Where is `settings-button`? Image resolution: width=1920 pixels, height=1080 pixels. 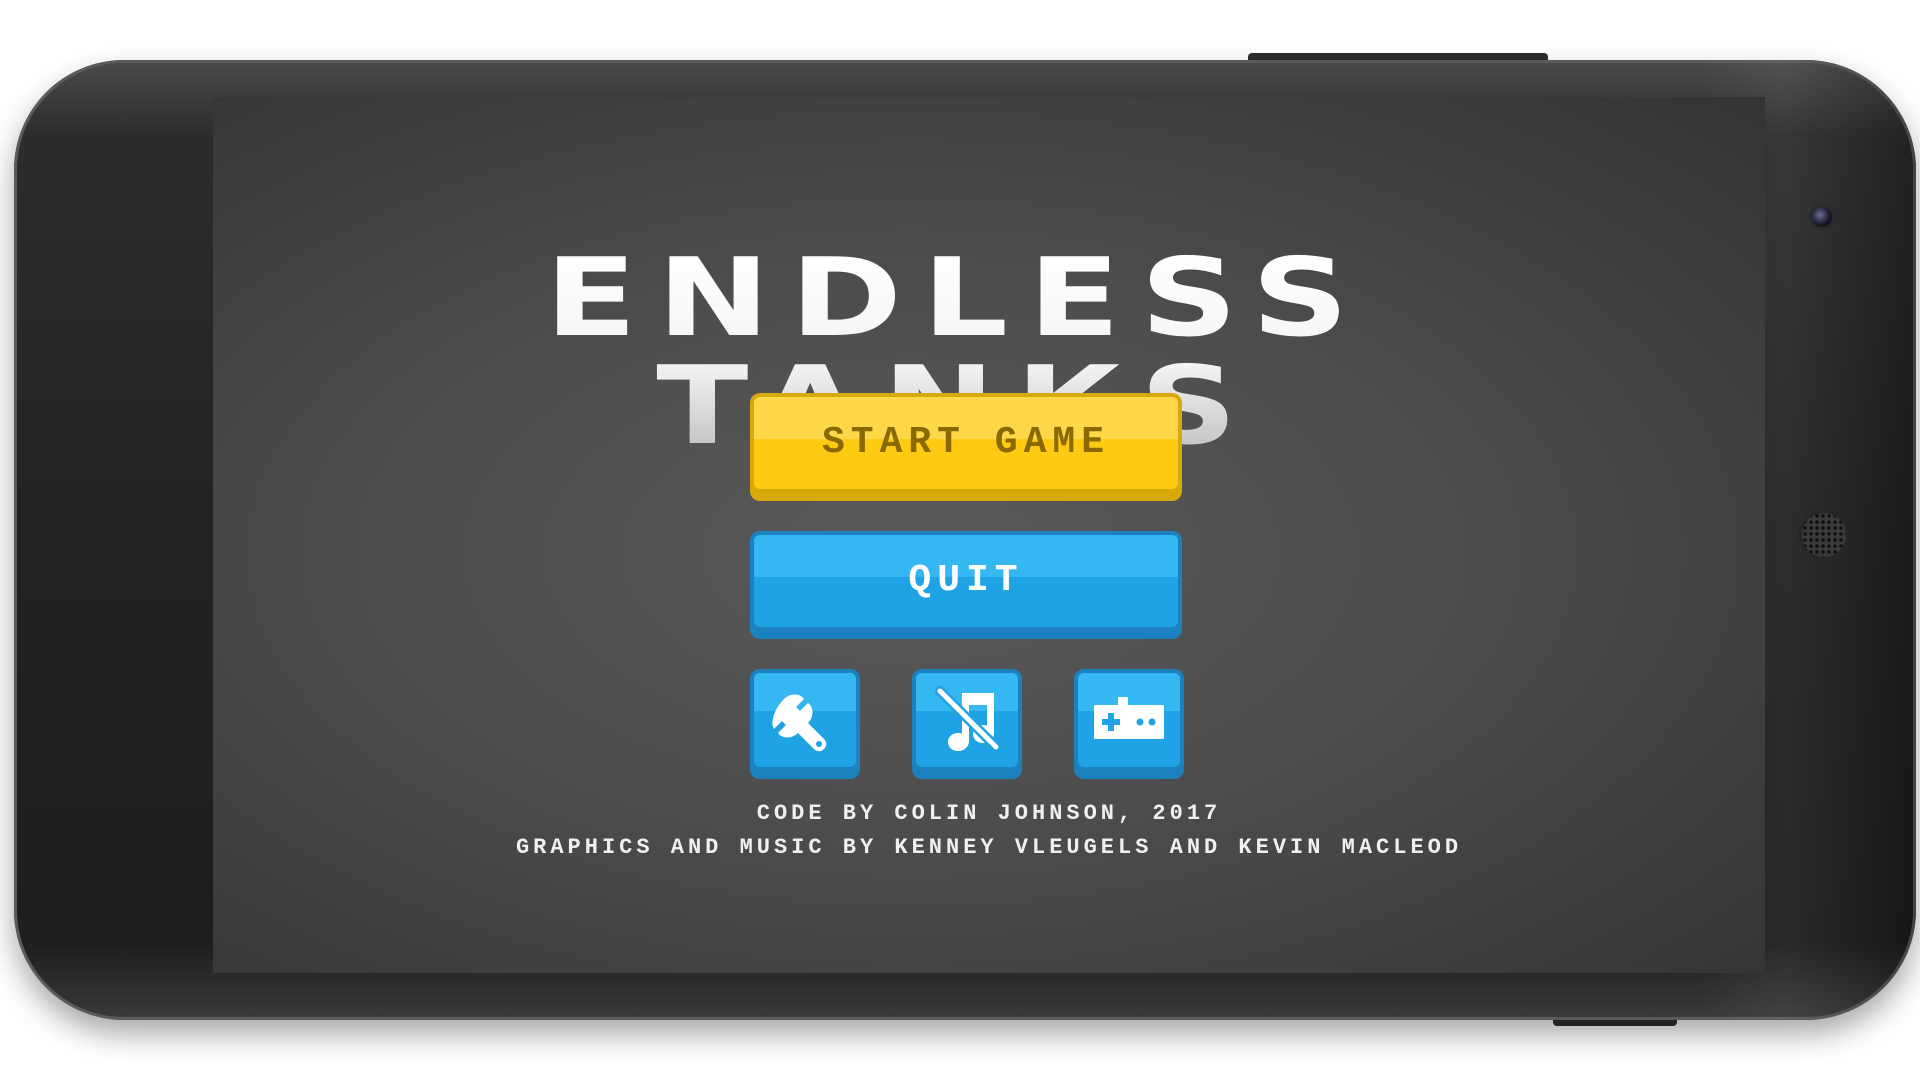
settings-button is located at coordinates (805, 724).